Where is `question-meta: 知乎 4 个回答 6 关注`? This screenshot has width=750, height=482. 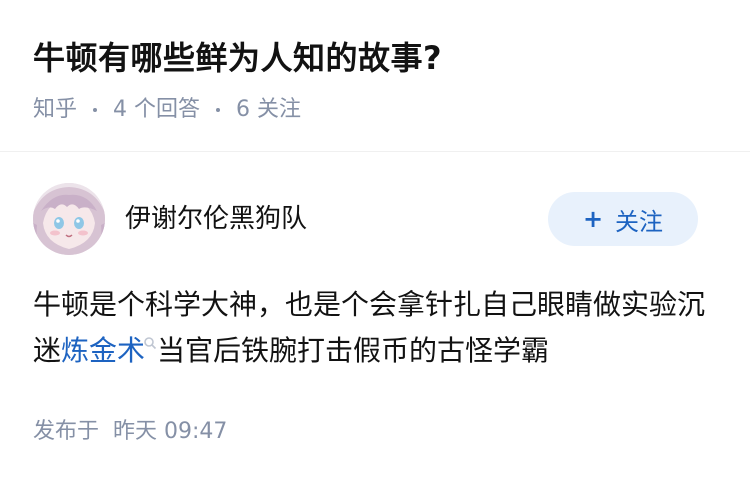
question-meta: 知乎 4 个回答 6 关注 is located at coordinates (167, 110).